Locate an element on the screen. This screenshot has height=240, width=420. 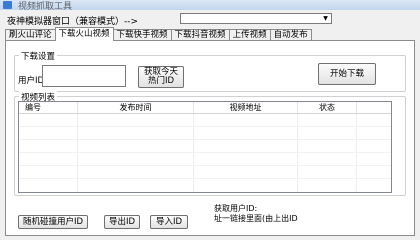
app-icon is located at coordinates (7, 5).